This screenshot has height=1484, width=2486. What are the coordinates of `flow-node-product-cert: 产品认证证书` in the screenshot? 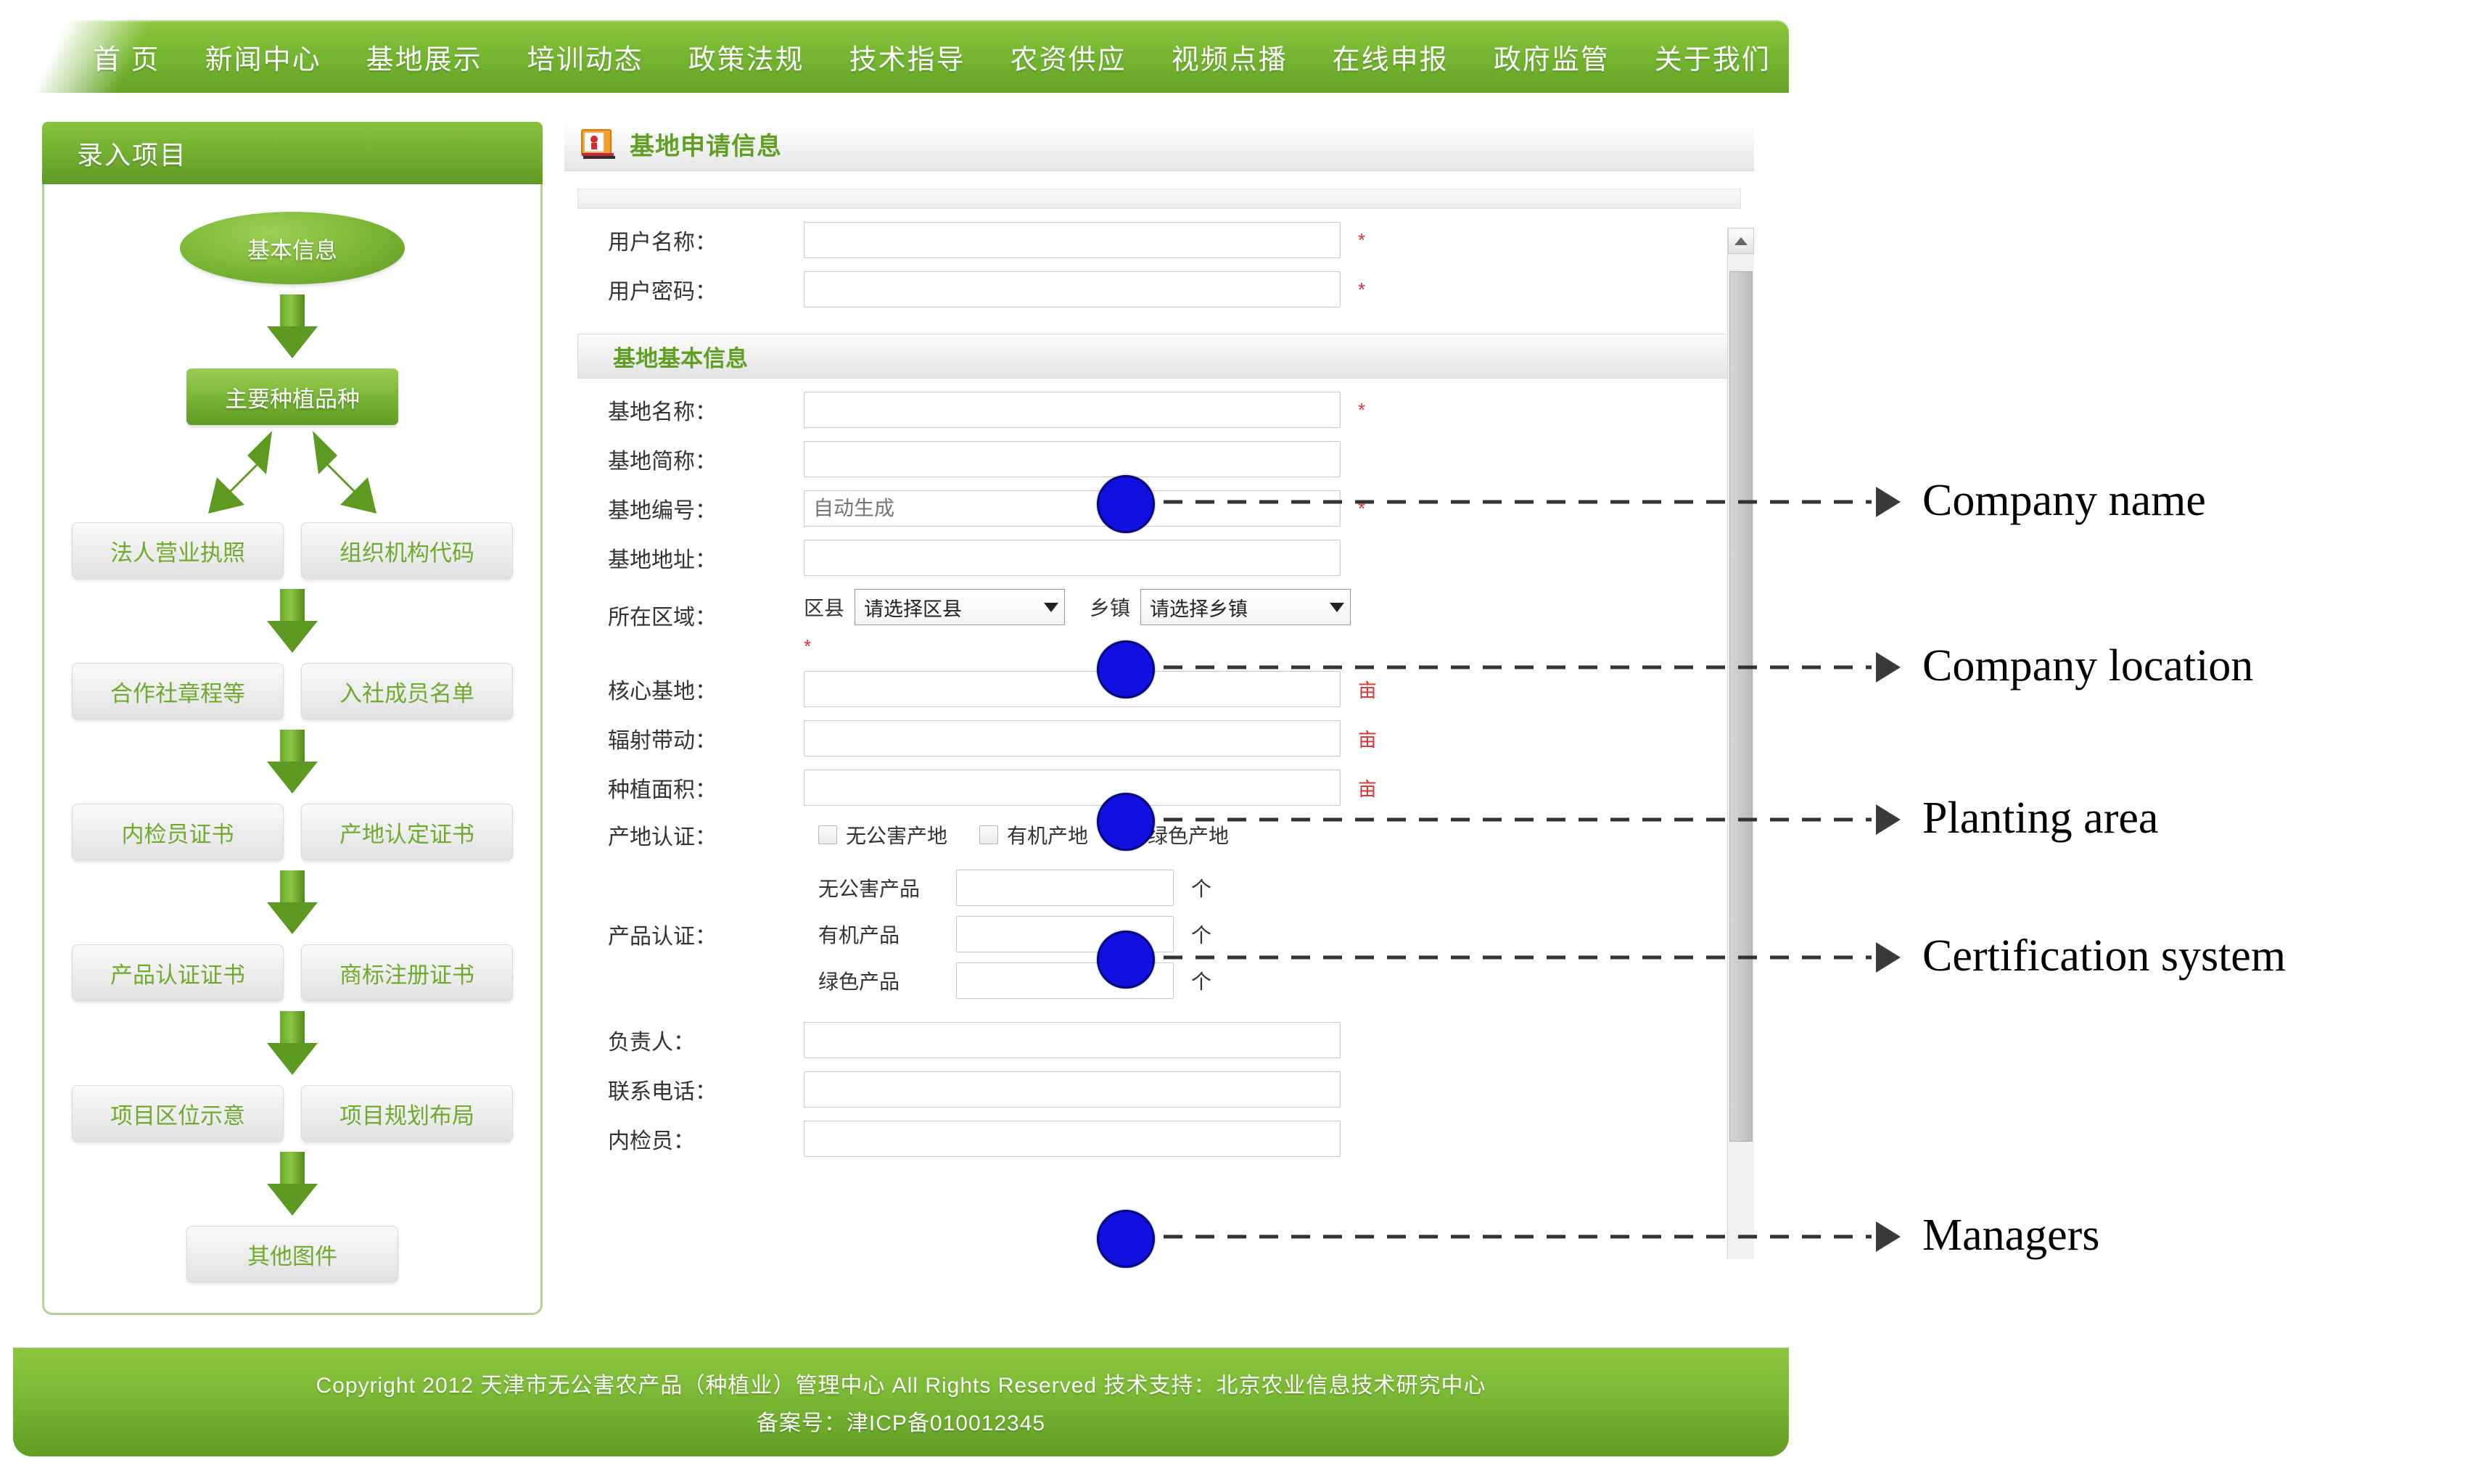 It's located at (178, 972).